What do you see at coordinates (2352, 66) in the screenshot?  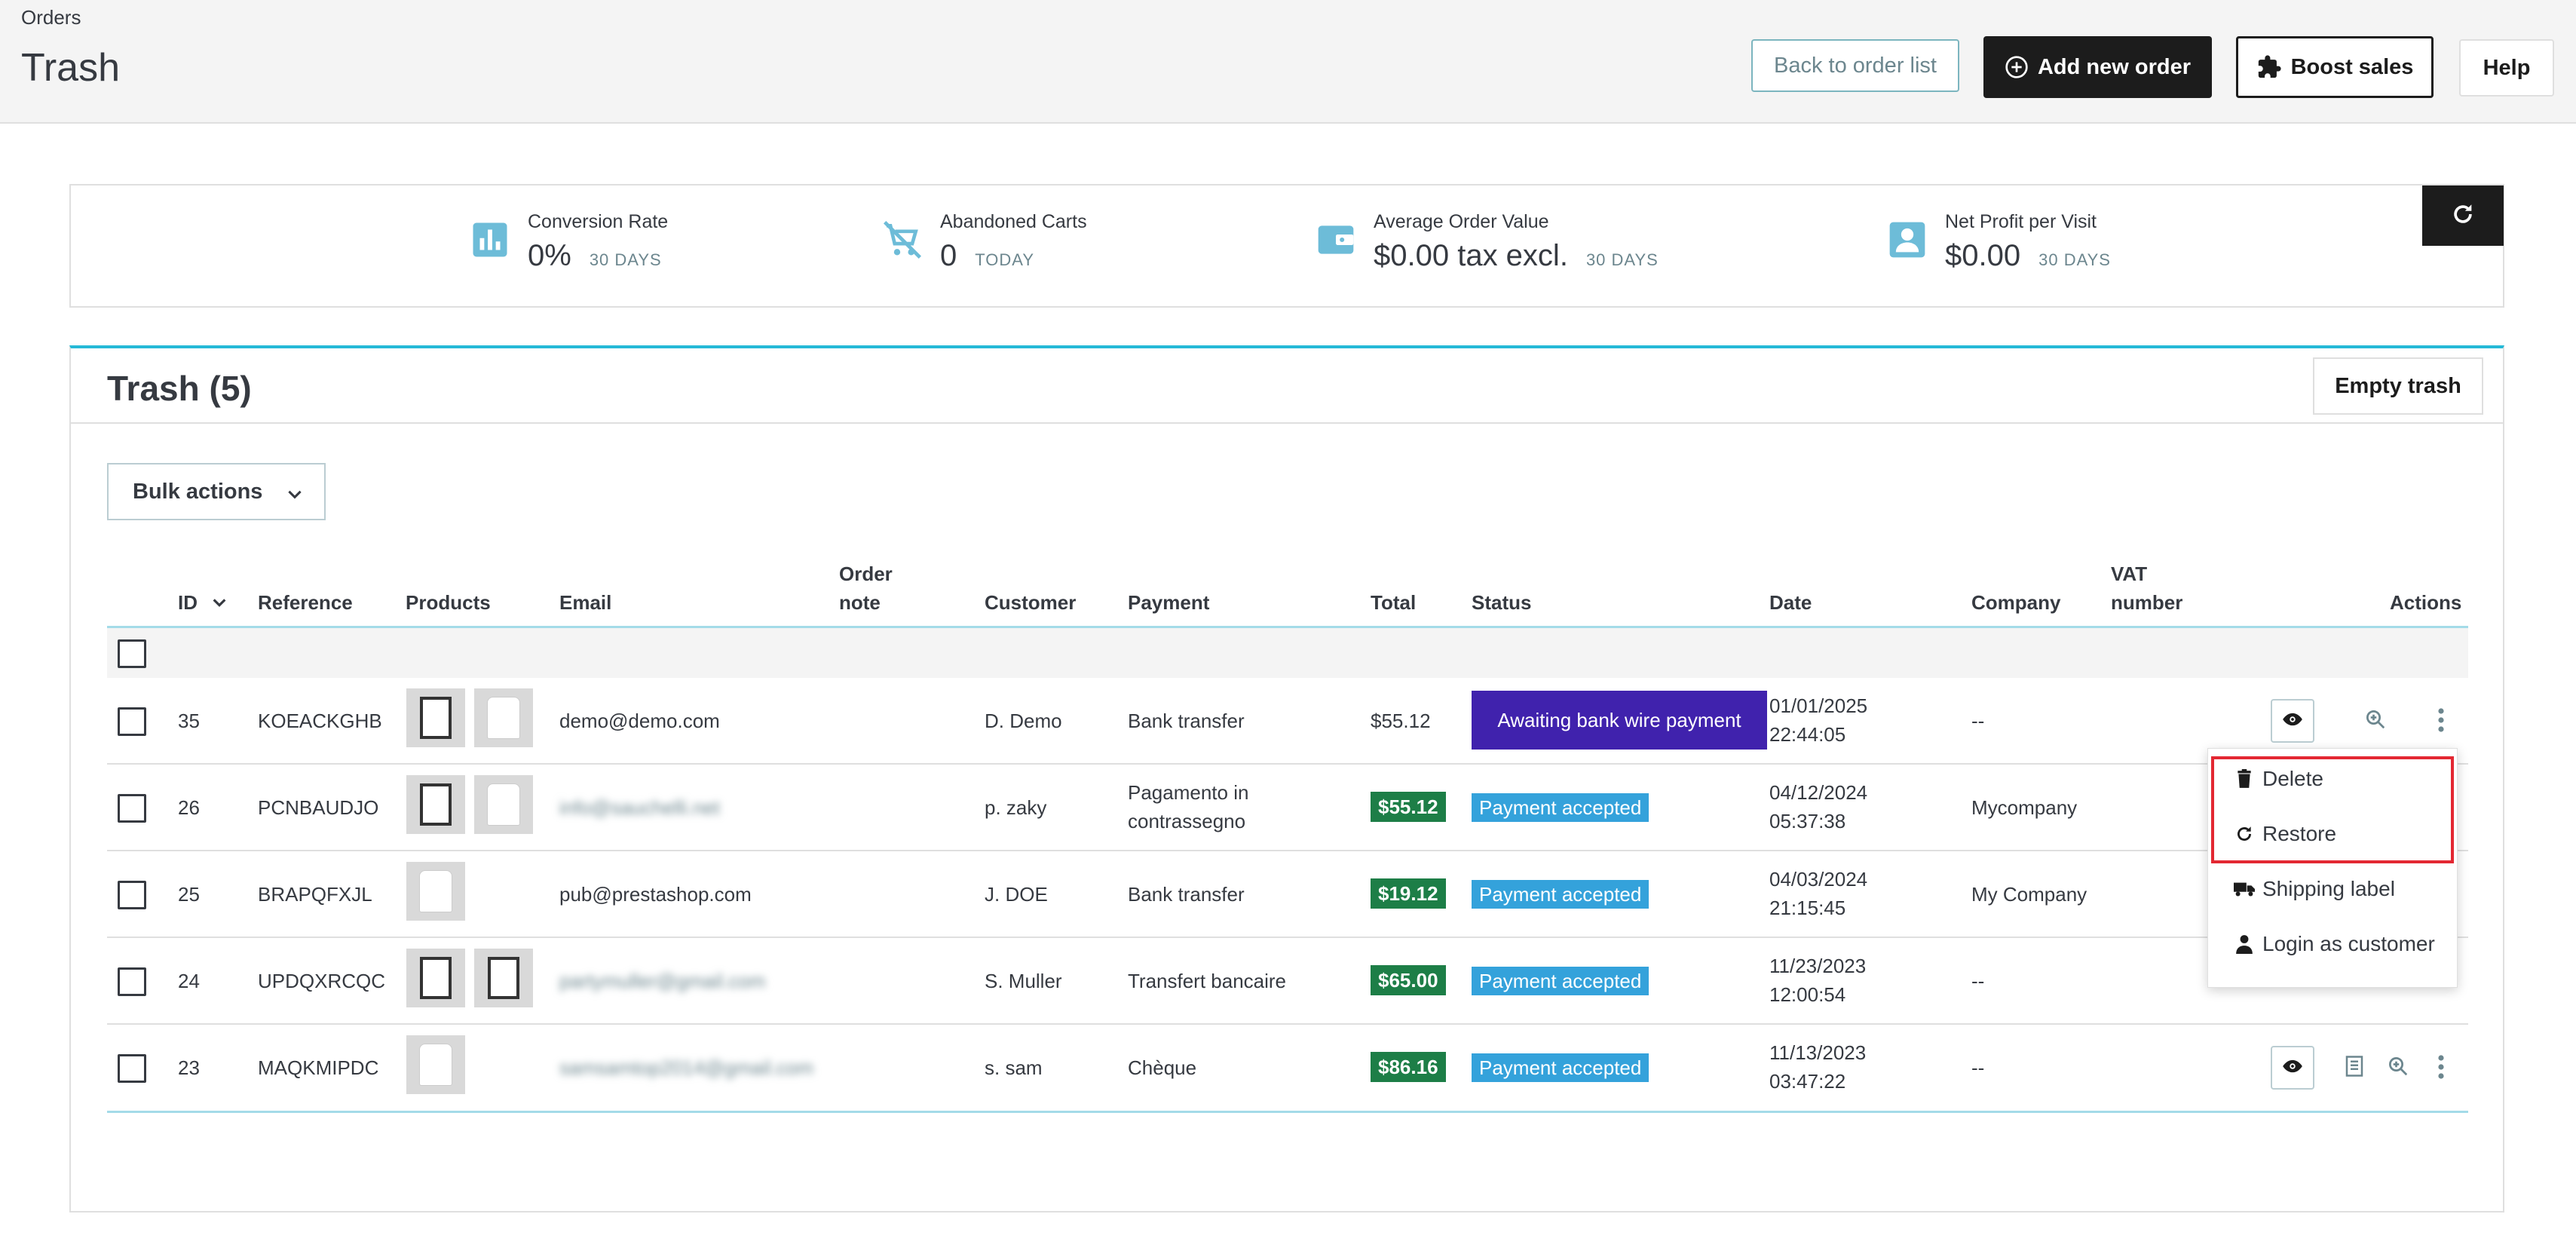 I see `boost-sales-label: Boost sales` at bounding box center [2352, 66].